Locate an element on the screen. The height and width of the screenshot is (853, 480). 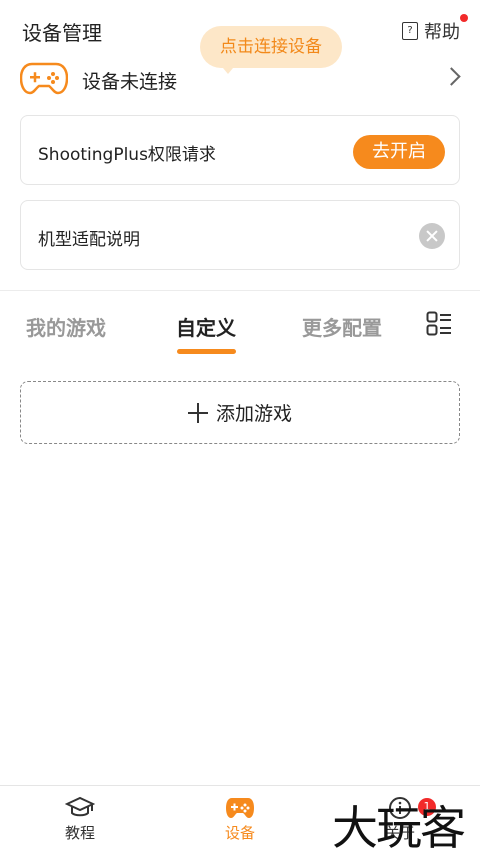
list-view-icon is located at coordinates (439, 324).